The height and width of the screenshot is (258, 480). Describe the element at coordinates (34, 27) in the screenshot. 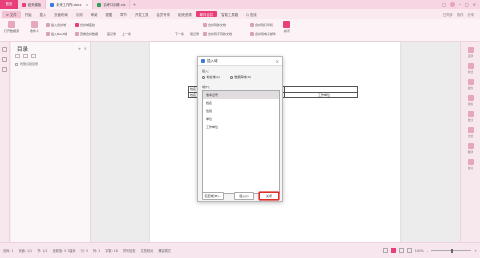

I see `recipients-button: 收件人` at that location.